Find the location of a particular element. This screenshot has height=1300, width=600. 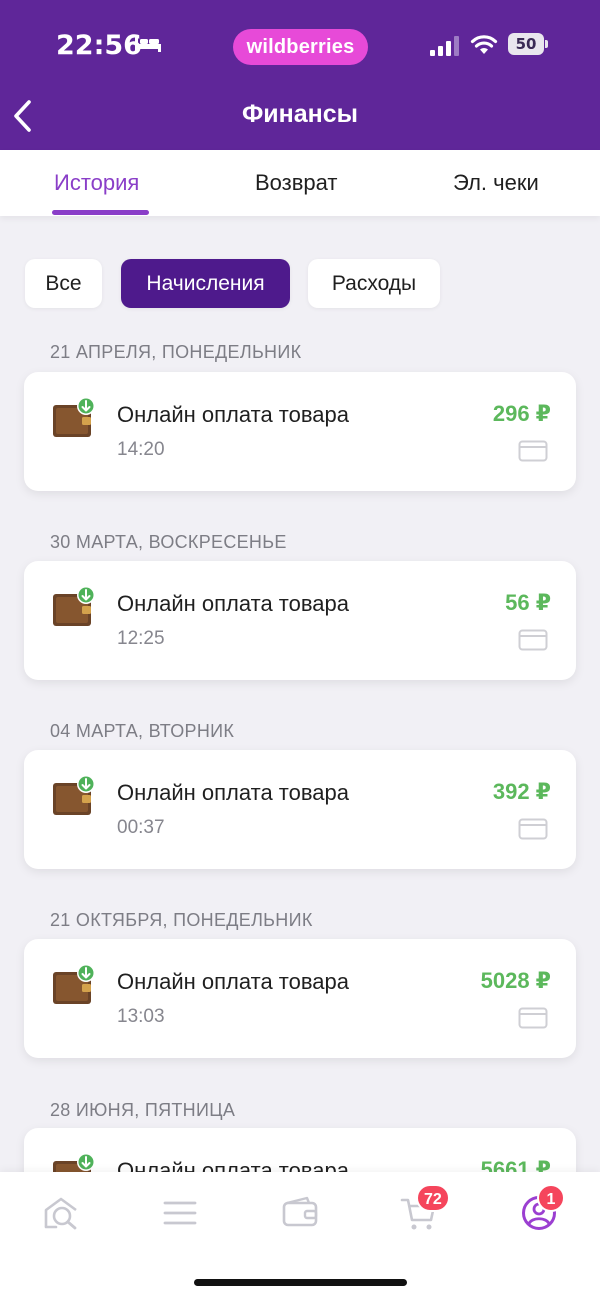

date-header: 28 ИЮНЯ, ПЯТНИЦА is located at coordinates (143, 1110).